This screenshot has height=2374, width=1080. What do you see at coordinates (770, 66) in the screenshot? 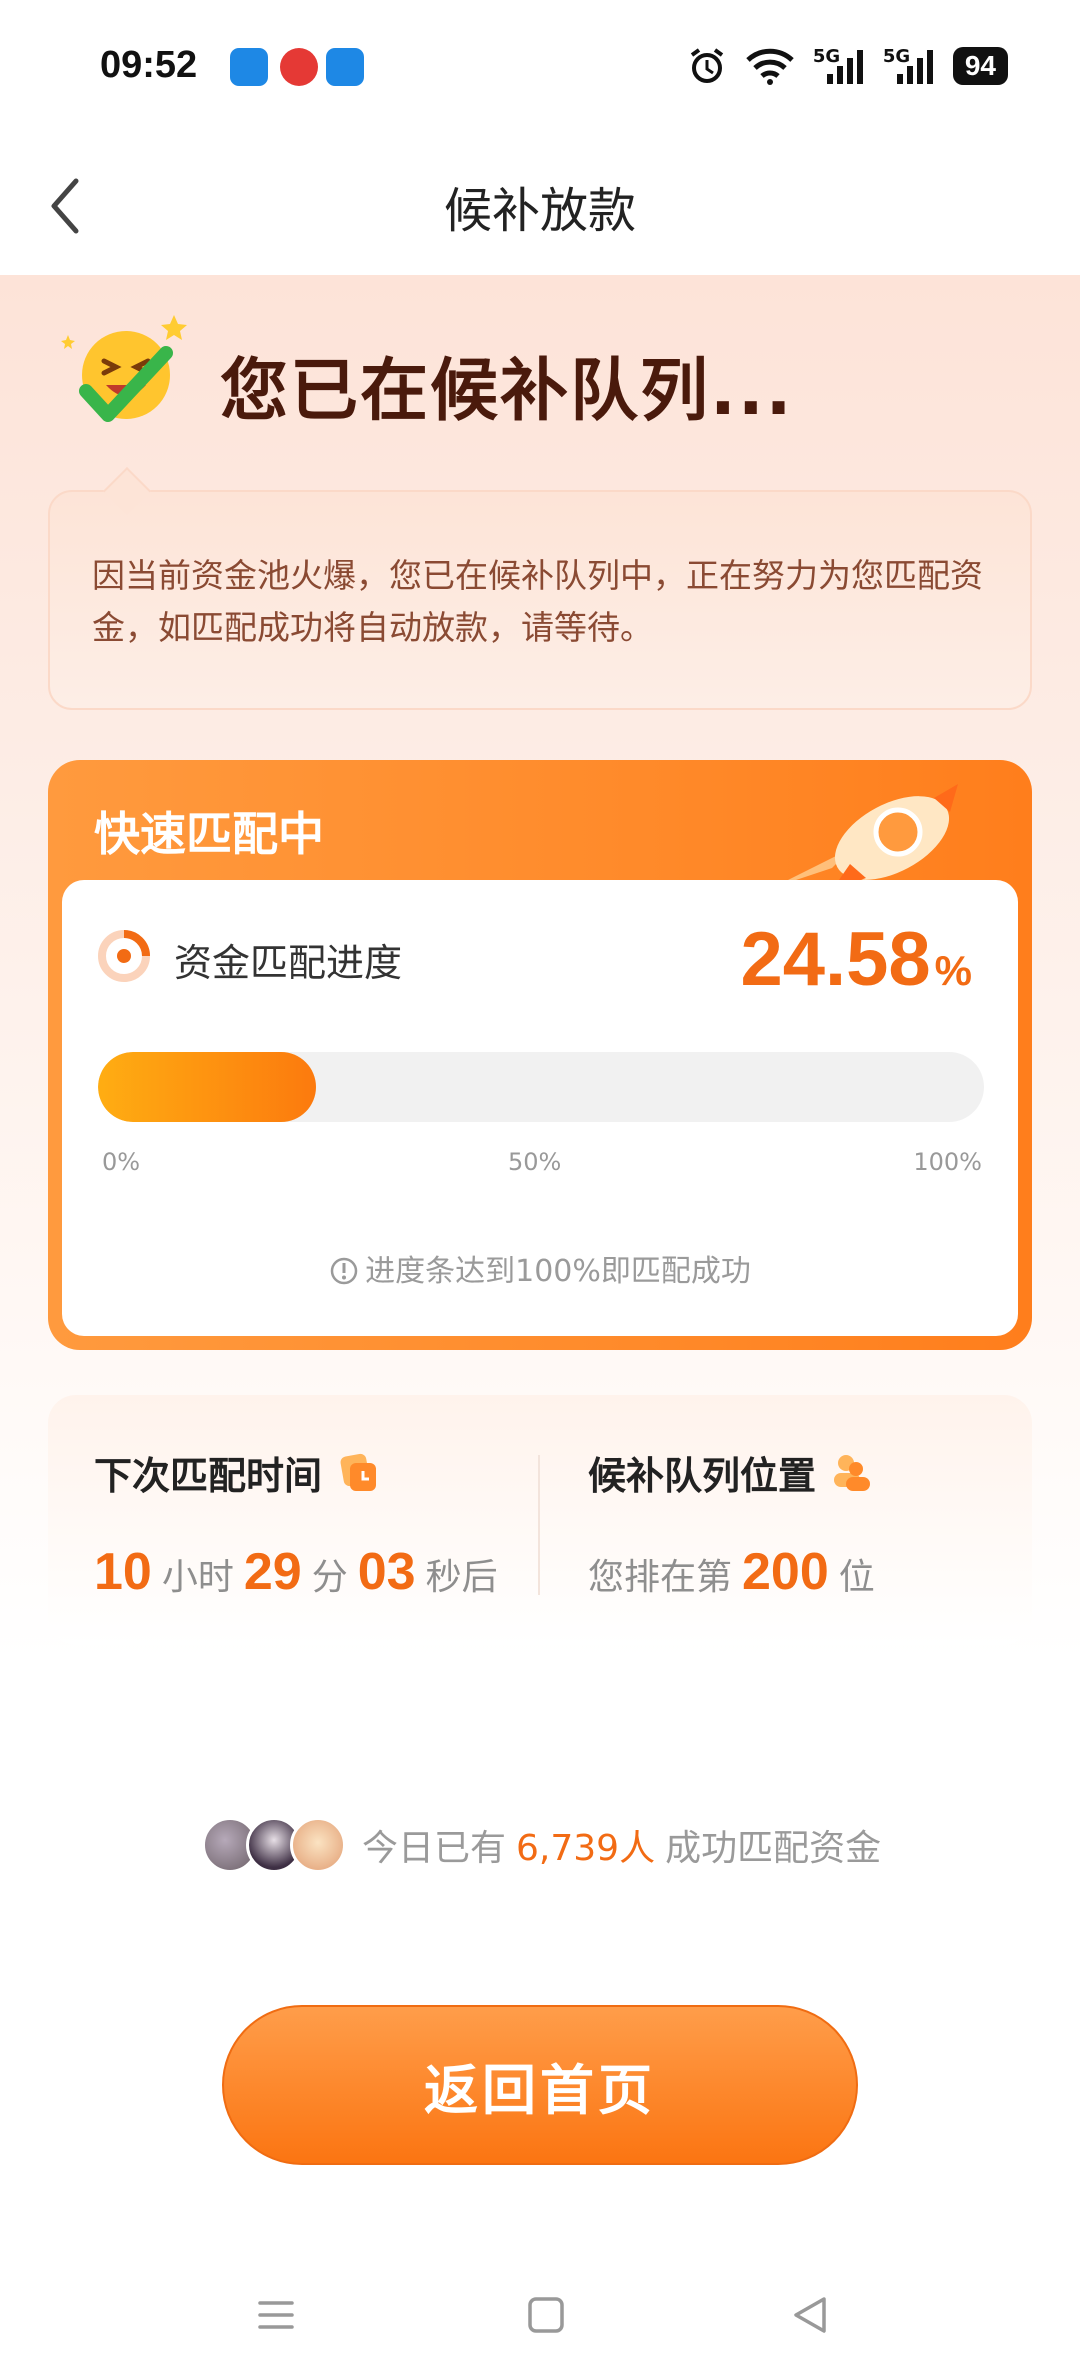
I see `wifi-icon` at bounding box center [770, 66].